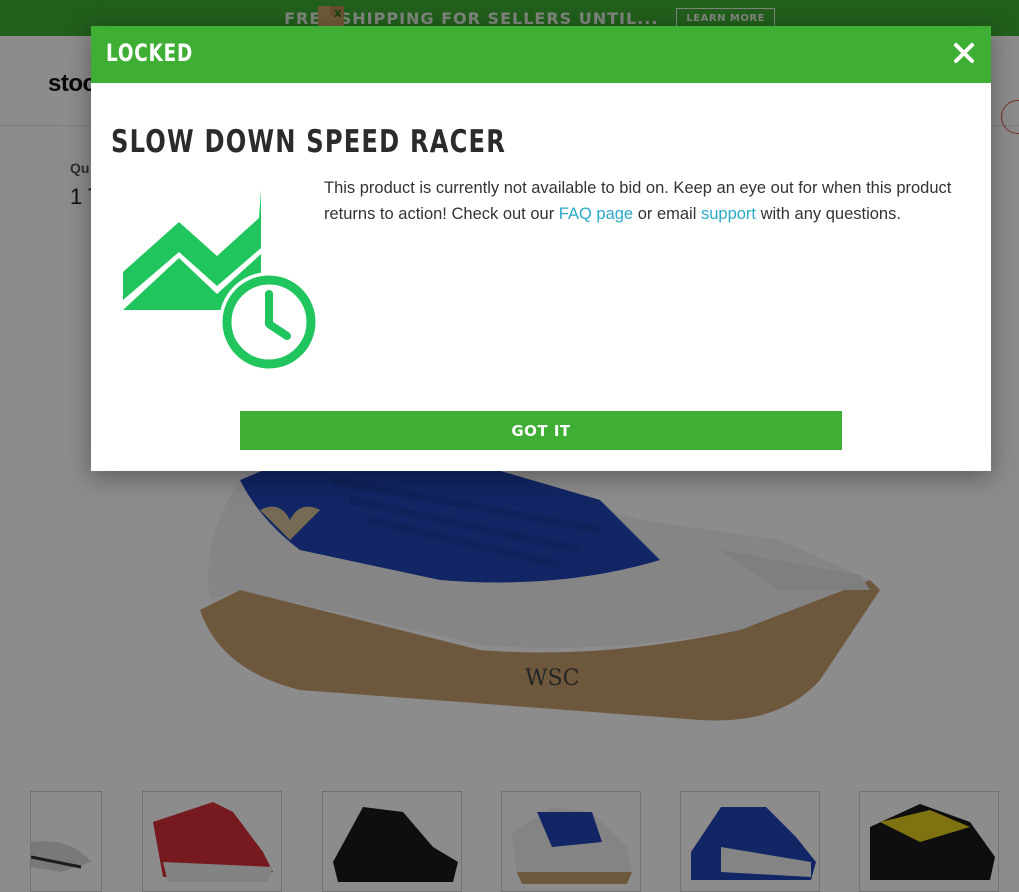  I want to click on chart-clock-icon, so click(221, 281).